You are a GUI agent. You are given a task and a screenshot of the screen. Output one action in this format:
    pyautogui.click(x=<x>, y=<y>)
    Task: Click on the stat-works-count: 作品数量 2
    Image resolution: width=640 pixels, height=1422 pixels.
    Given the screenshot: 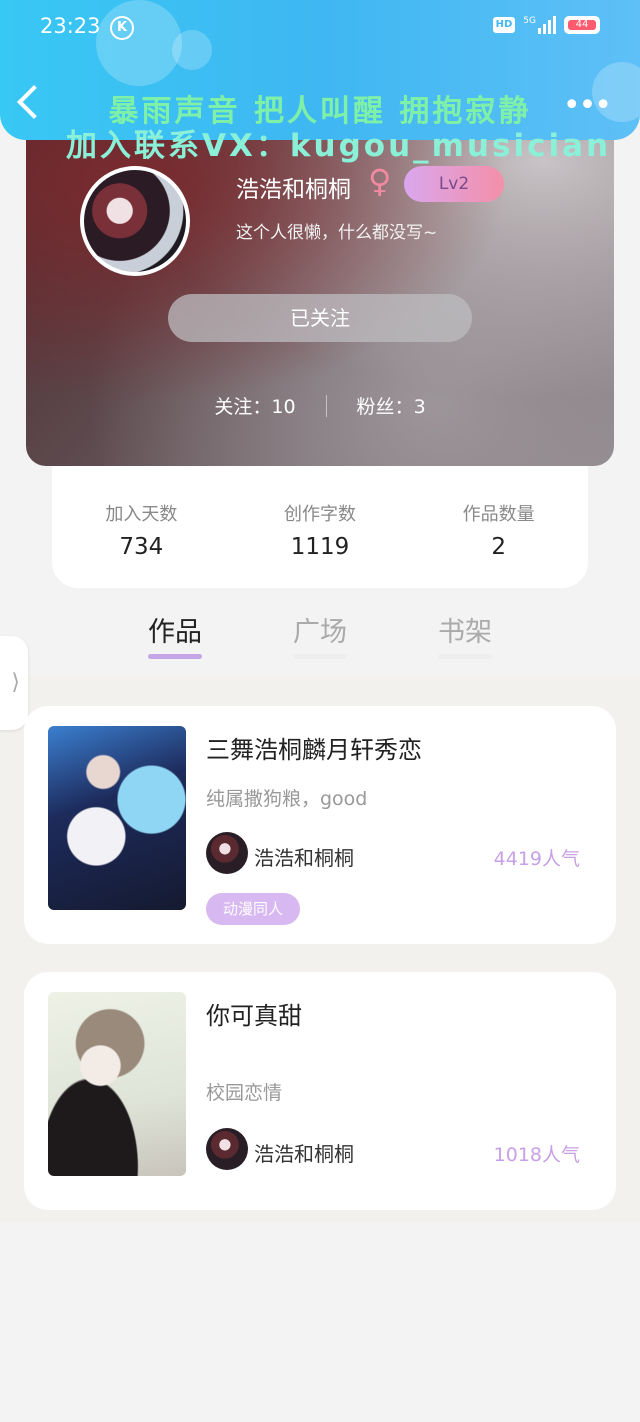 What is the action you would take?
    pyautogui.click(x=499, y=544)
    